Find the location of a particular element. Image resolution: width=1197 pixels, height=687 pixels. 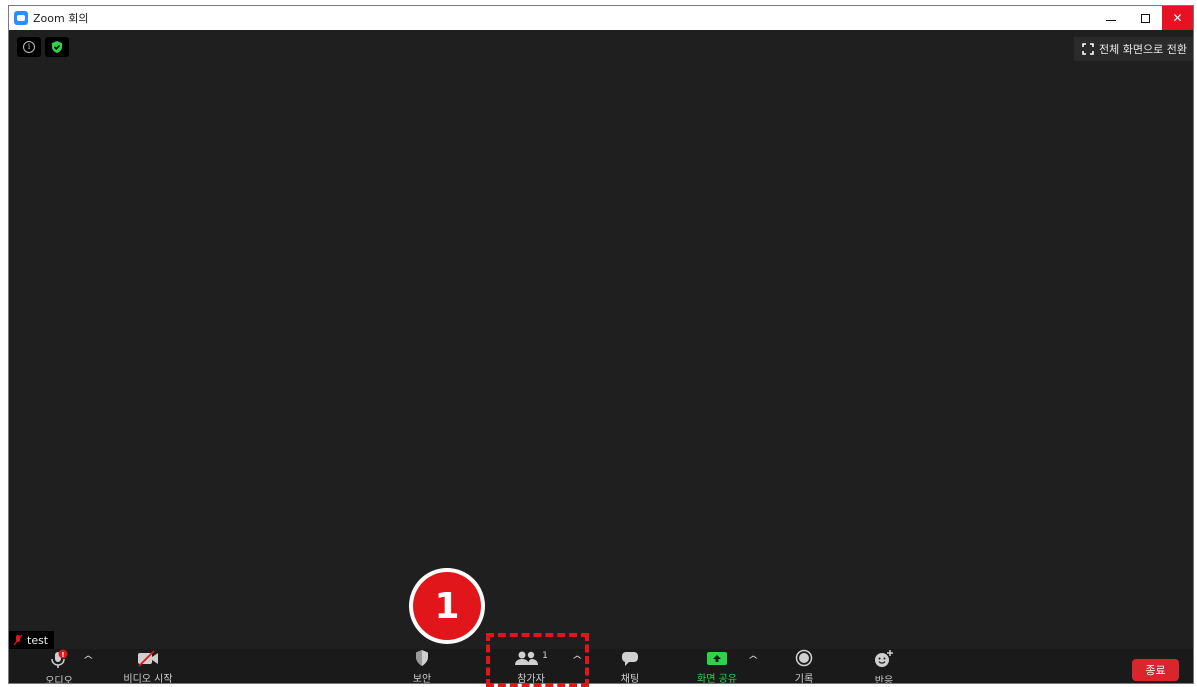

share-screen-button: 화면 공유 is located at coordinates (717, 666).